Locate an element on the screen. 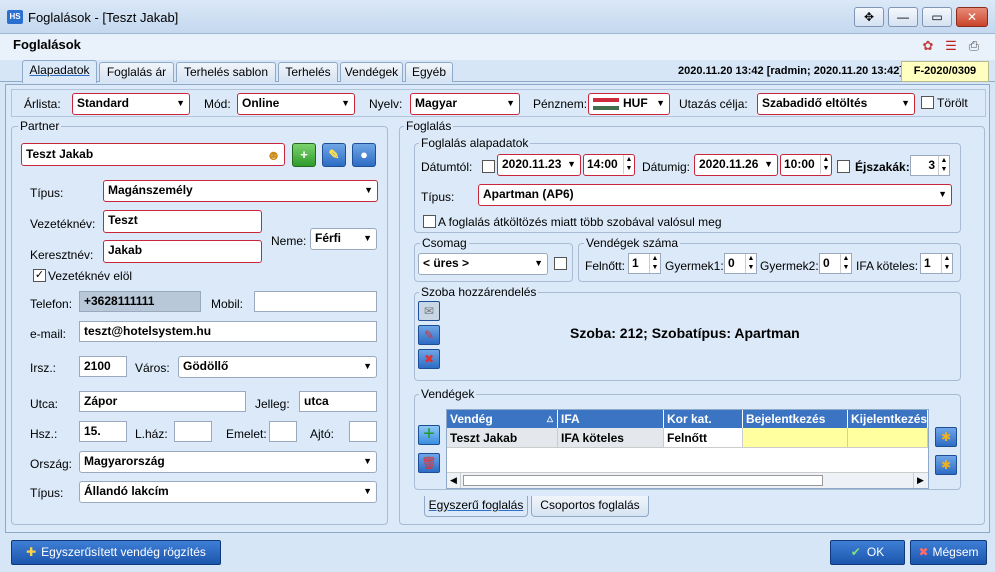 This screenshot has height=572, width=995. grid-header-bejelentkezes: Bejelentkezés is located at coordinates (795, 419).